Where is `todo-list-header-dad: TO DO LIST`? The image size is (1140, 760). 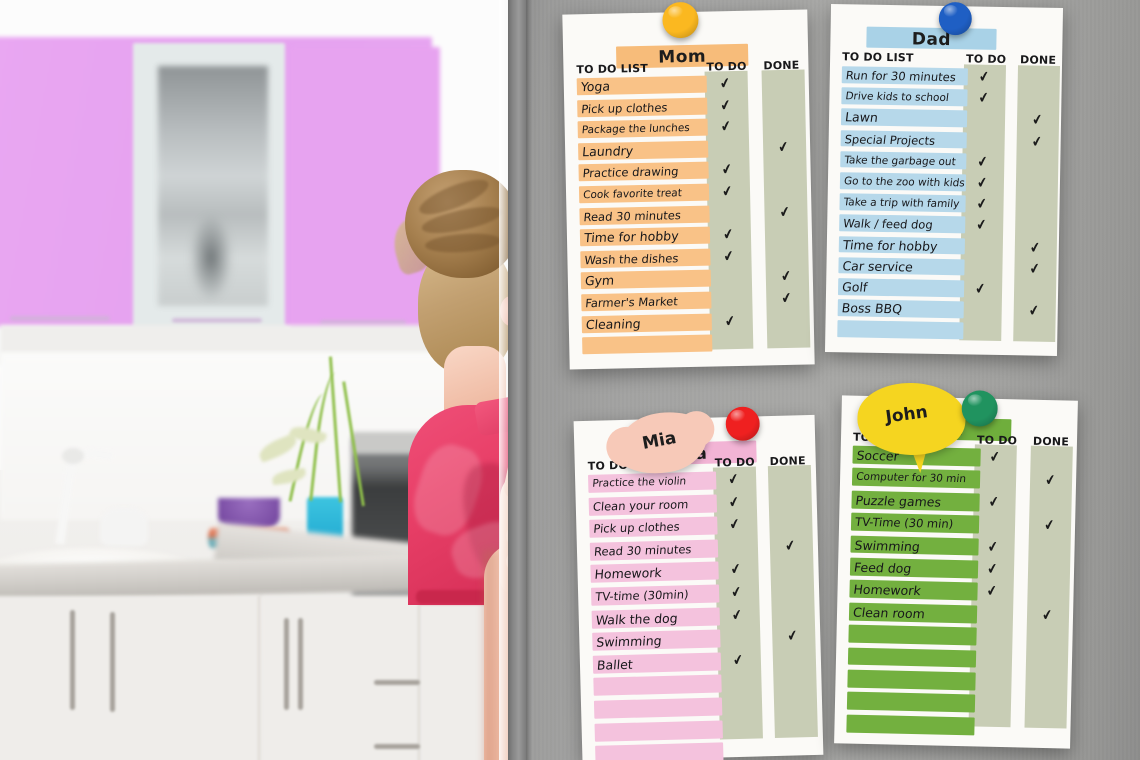 todo-list-header-dad: TO DO LIST is located at coordinates (878, 57).